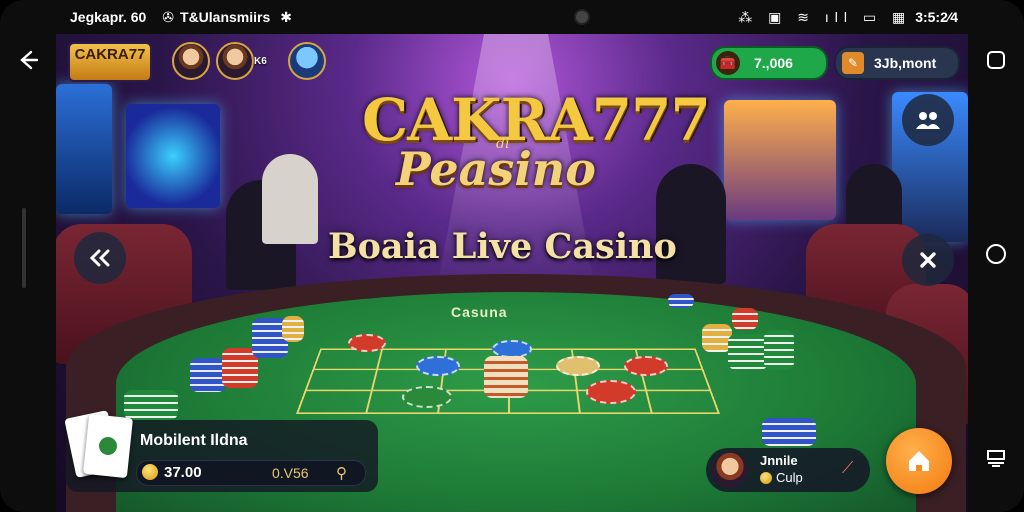 The width and height of the screenshot is (1024, 512). Describe the element at coordinates (221, 451) in the screenshot. I see `info-panel: Mobilent Ildna 37.00 0.V56 ⚲` at that location.